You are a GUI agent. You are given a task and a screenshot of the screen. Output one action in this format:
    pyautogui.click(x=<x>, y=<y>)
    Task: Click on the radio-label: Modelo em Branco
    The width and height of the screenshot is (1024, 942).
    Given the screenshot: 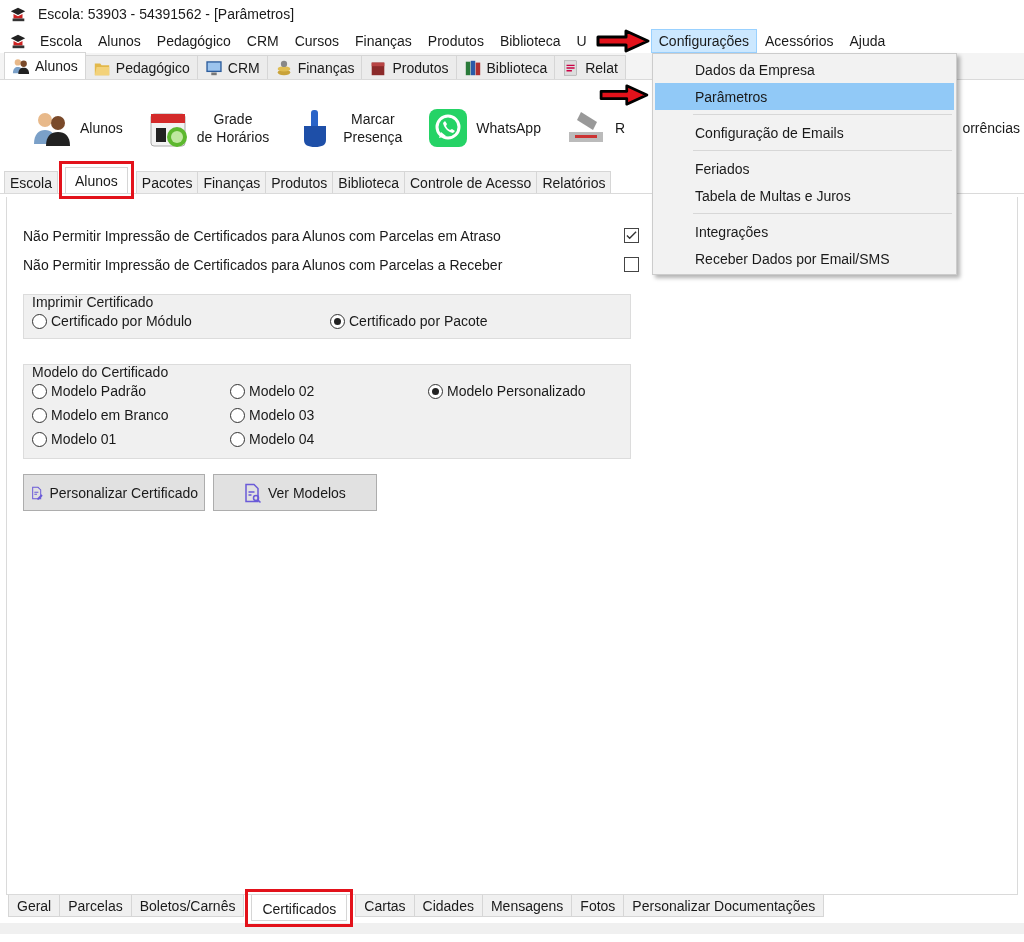 What is the action you would take?
    pyautogui.click(x=110, y=415)
    